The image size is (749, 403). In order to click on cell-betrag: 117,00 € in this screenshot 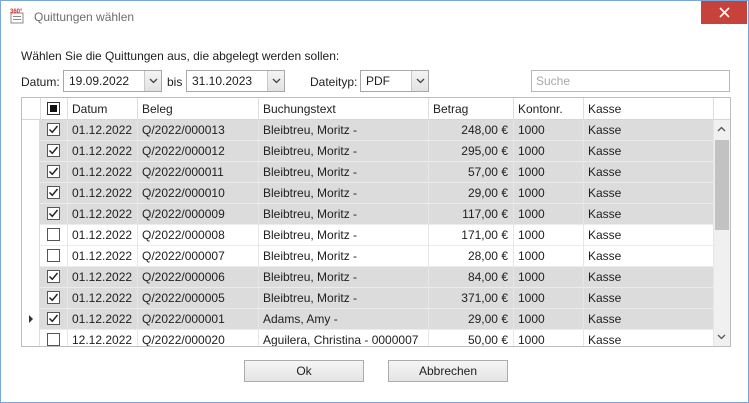, I will do `click(471, 214)`.